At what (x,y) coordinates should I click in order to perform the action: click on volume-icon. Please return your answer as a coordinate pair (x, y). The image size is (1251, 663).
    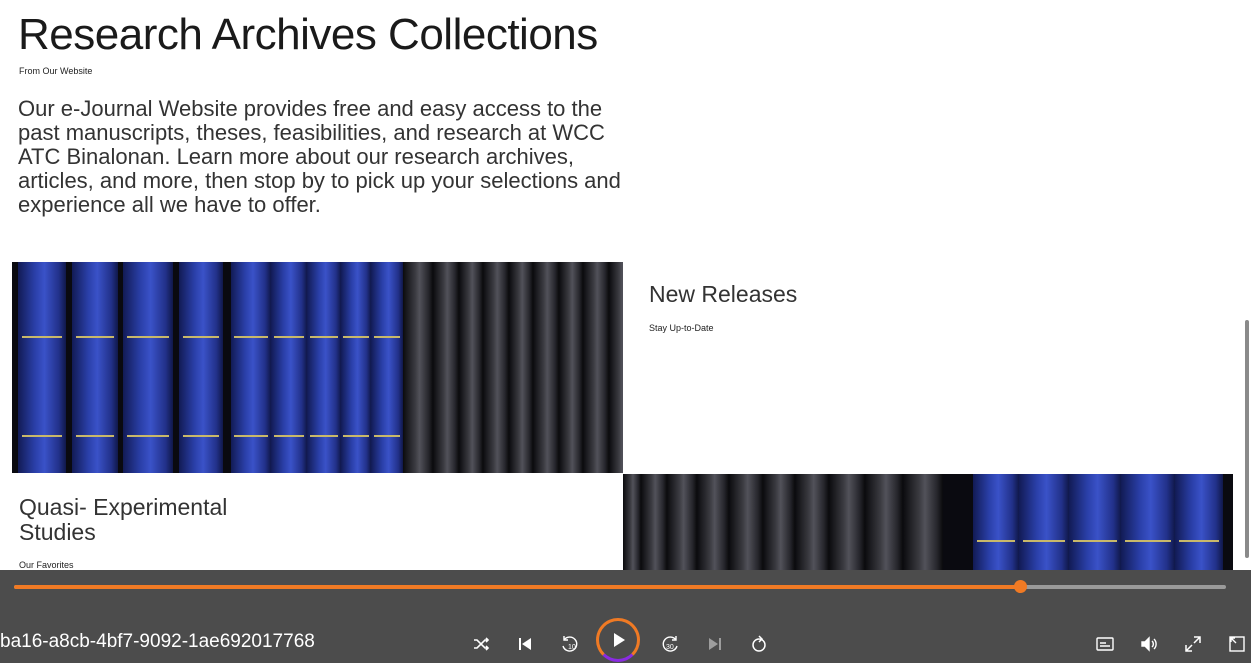
    Looking at the image, I should click on (1149, 644).